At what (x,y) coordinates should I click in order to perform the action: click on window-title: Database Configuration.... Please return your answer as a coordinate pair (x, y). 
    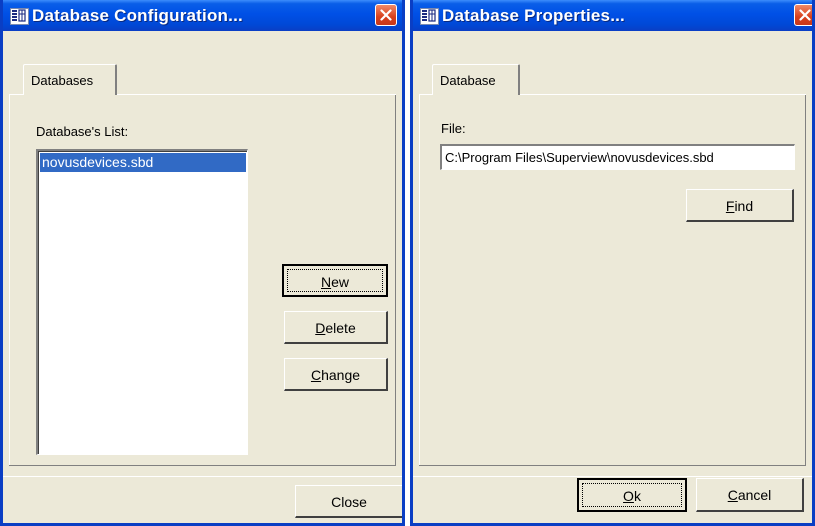
    Looking at the image, I should click on (137, 15).